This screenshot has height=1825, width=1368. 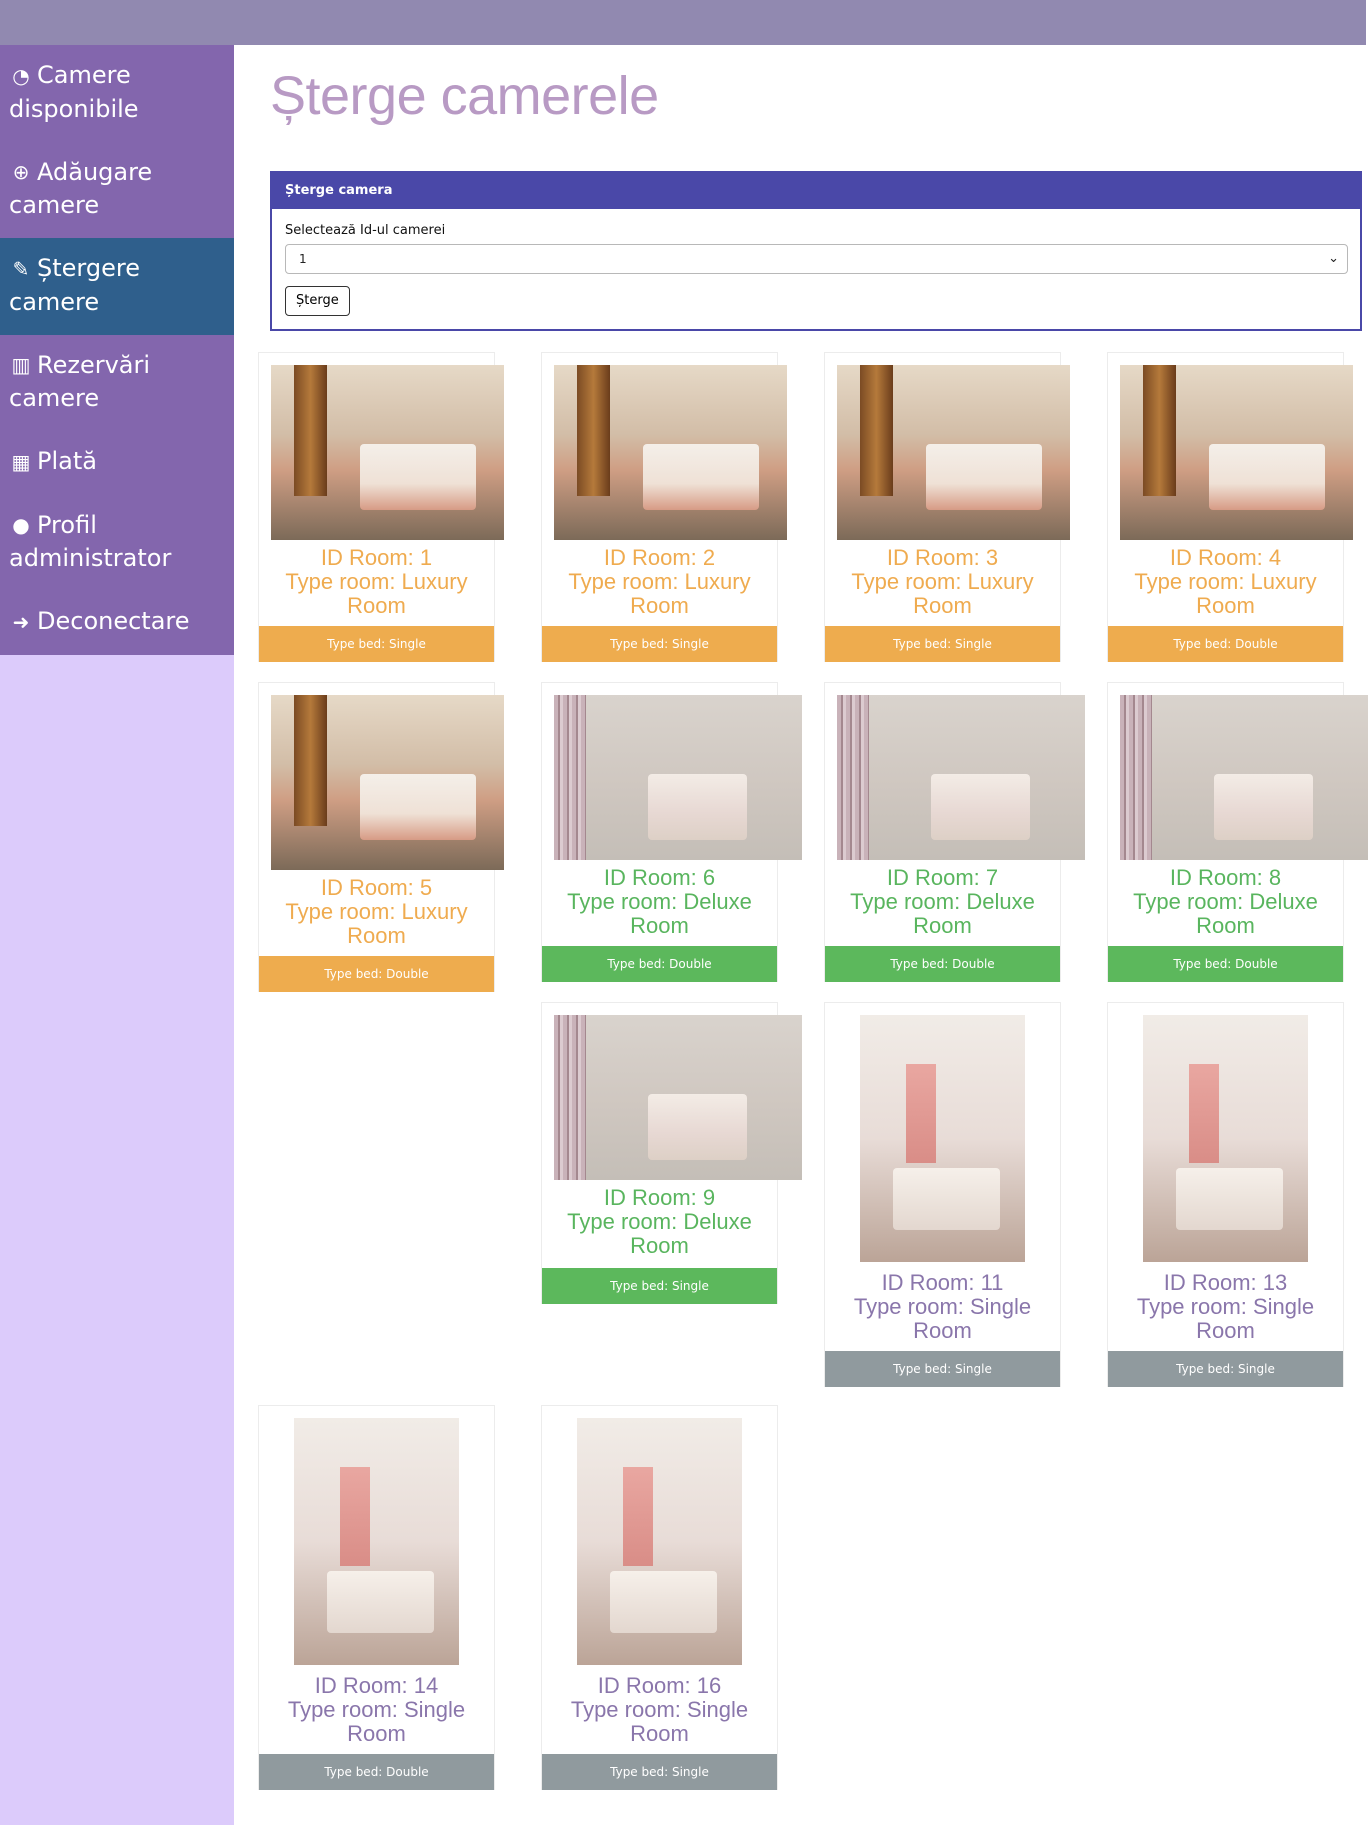 What do you see at coordinates (942, 877) in the screenshot?
I see `room-id-text: ID Room: 7` at bounding box center [942, 877].